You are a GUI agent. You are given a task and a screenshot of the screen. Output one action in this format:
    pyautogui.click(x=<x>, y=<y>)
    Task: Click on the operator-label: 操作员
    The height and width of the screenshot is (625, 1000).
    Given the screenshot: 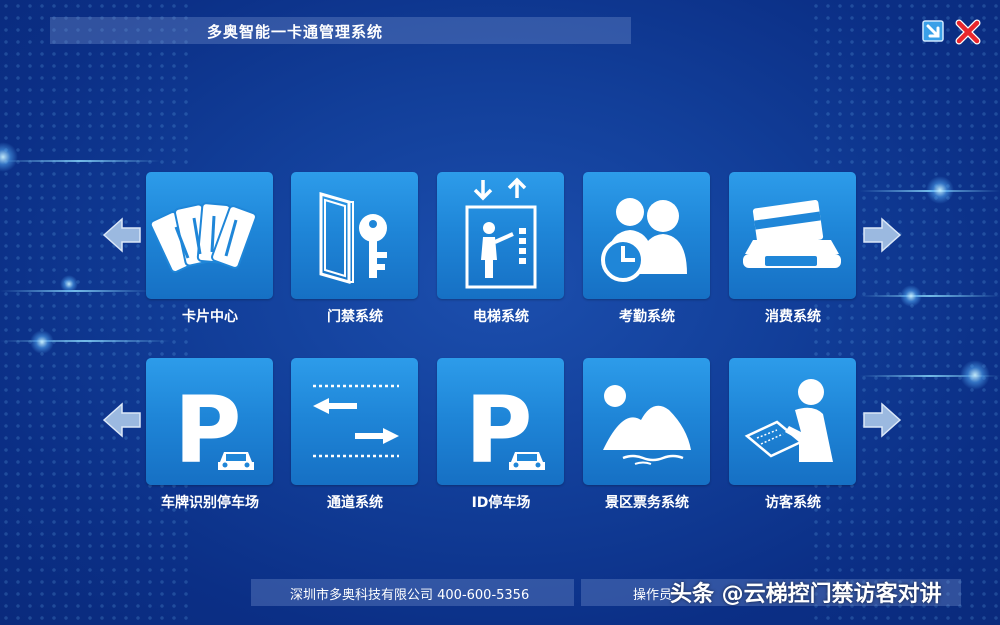 What is the action you would take?
    pyautogui.click(x=653, y=595)
    